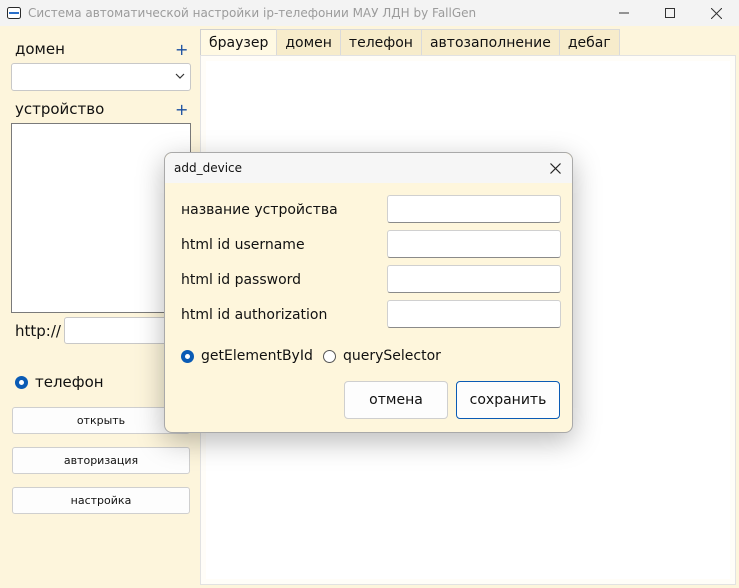 The width and height of the screenshot is (739, 588). I want to click on getelementbyid-radio: getElementById, so click(247, 356).